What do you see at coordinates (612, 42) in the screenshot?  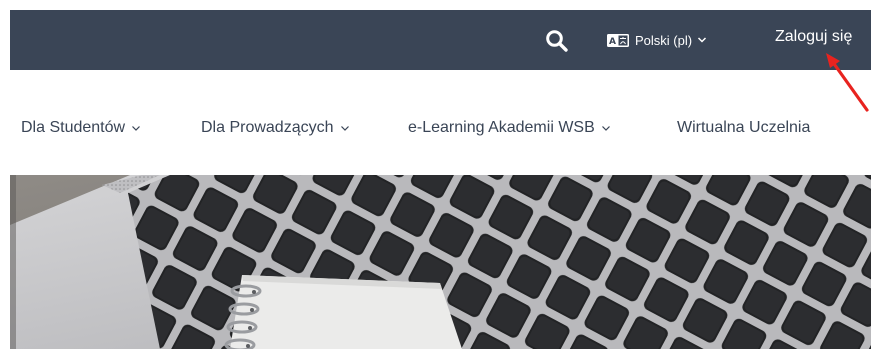 I see `language-badge-text: A` at bounding box center [612, 42].